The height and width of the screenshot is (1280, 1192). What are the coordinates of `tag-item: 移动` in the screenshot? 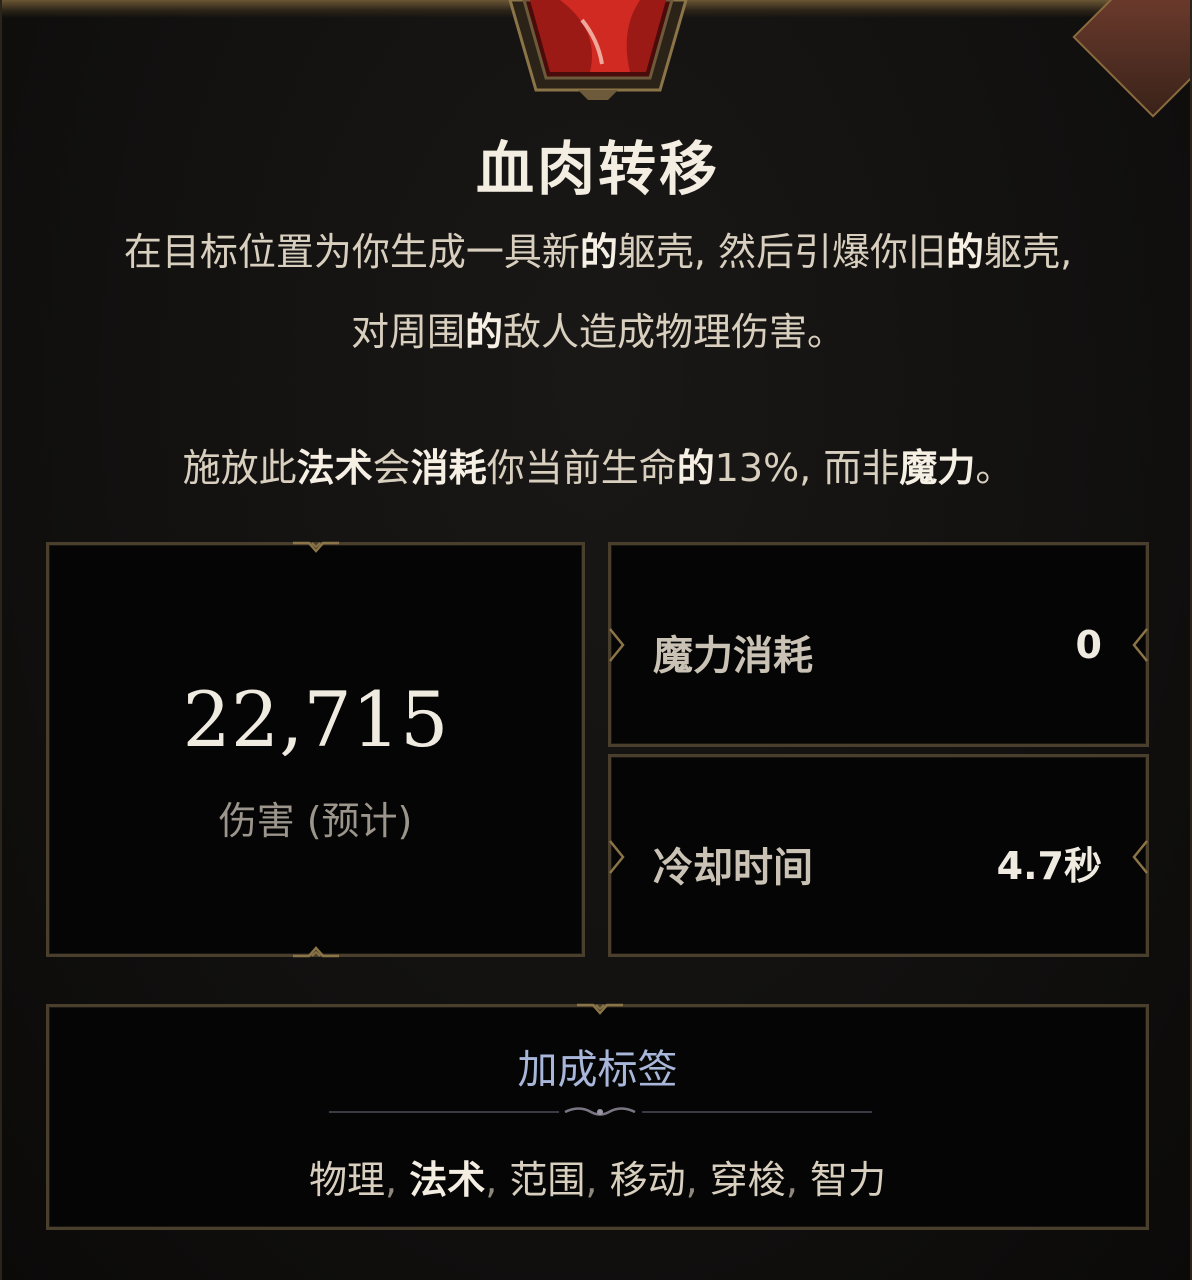 It's located at (647, 1180).